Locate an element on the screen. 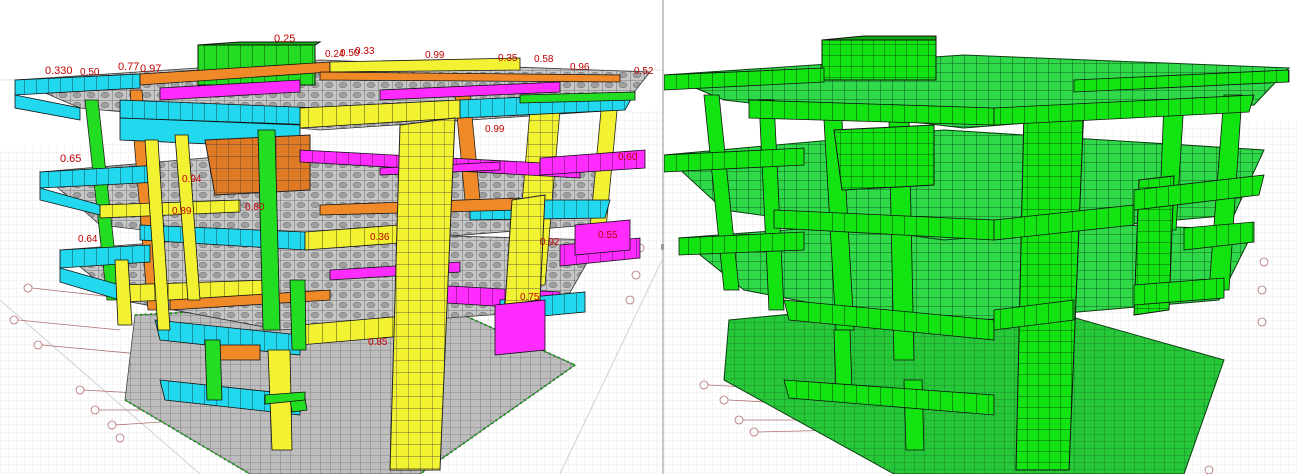 The width and height of the screenshot is (1297, 474). ratio-label: 0.55 is located at coordinates (608, 235).